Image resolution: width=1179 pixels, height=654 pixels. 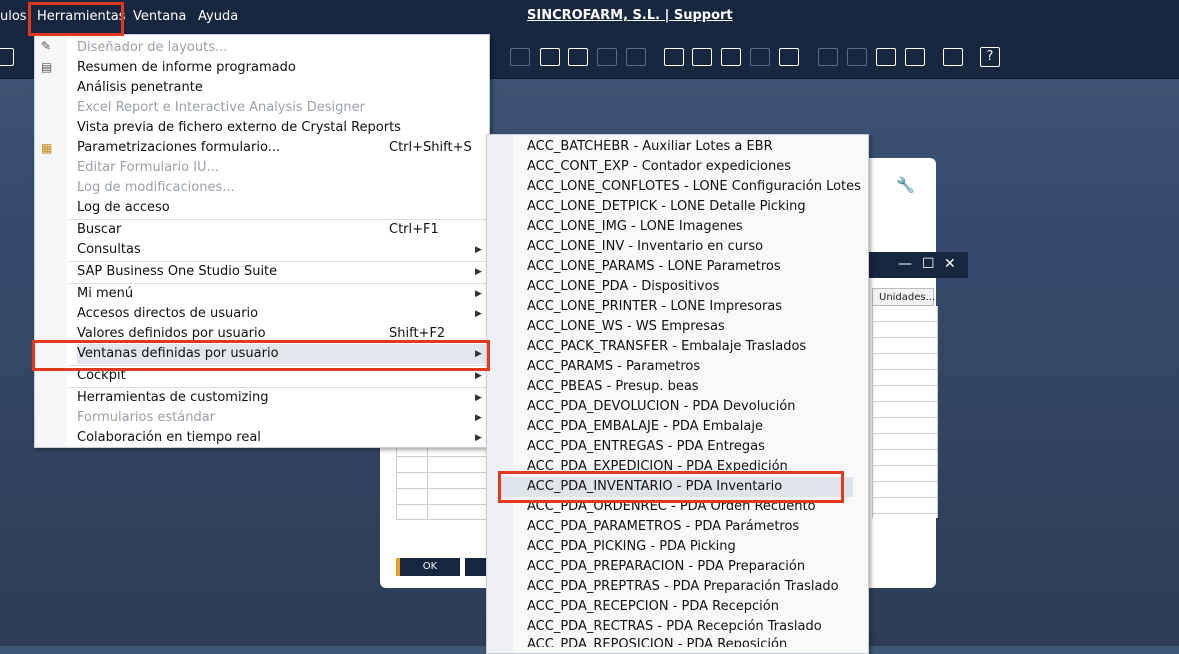 I want to click on close-icon: ✕, so click(x=950, y=264).